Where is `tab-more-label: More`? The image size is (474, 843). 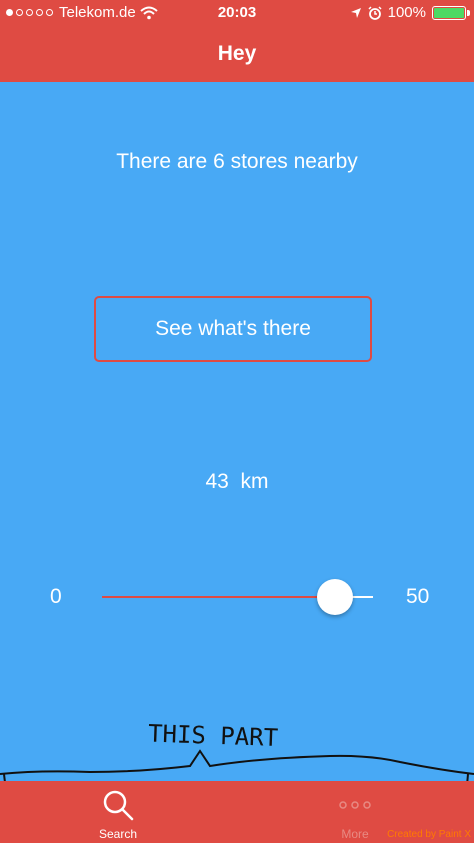 tab-more-label: More is located at coordinates (355, 834).